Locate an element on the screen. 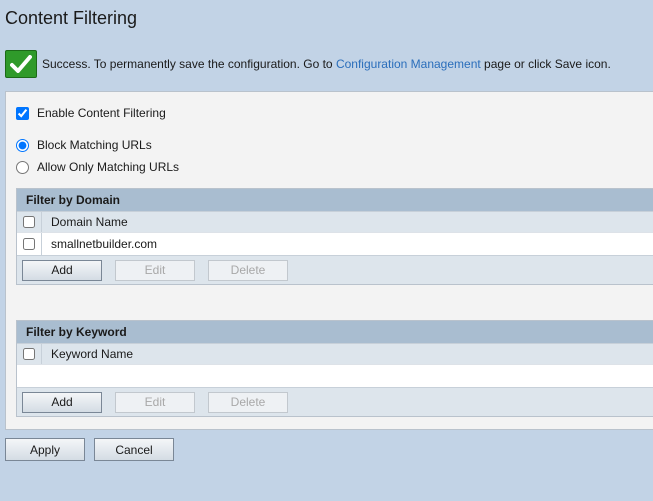 This screenshot has height=501, width=653. domain-row-checkbox is located at coordinates (29, 244).